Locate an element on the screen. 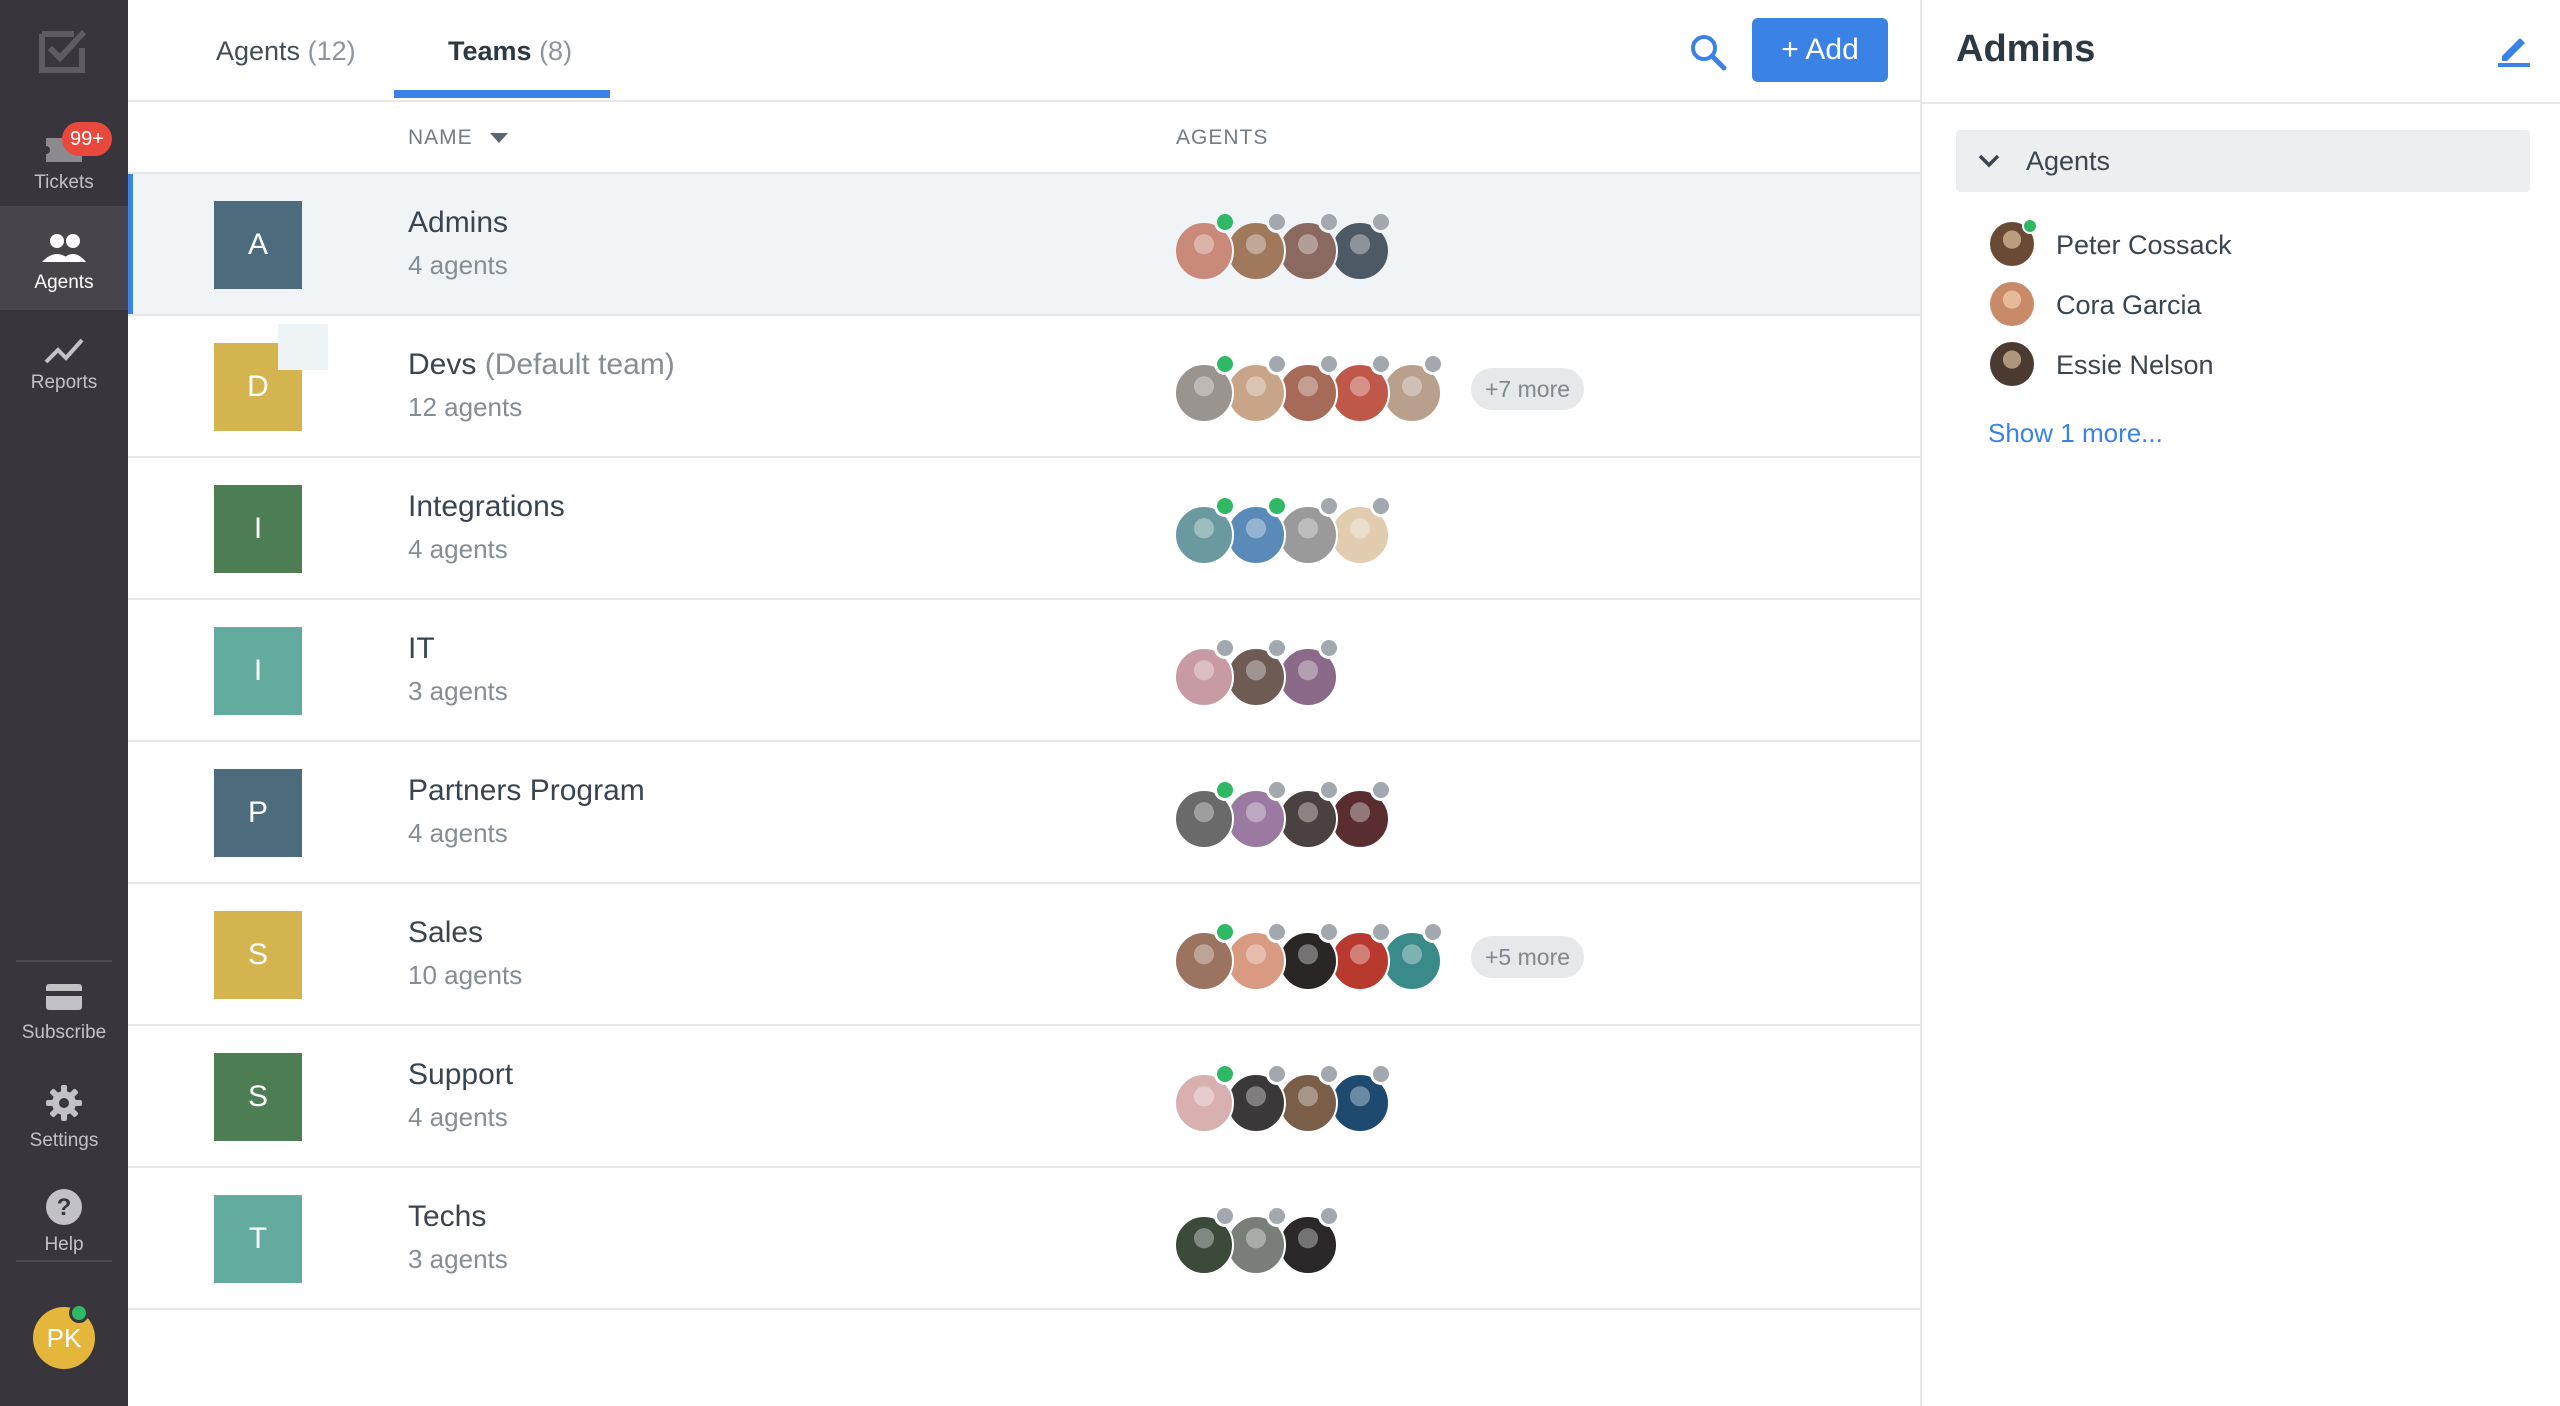  team-name-text: Partners Program is located at coordinates (526, 790).